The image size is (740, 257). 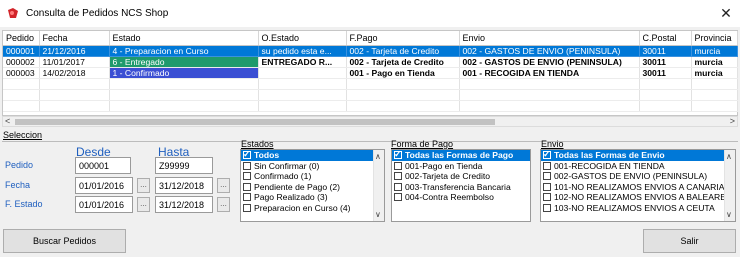 I want to click on cell-pedido: 000002, so click(x=21, y=62).